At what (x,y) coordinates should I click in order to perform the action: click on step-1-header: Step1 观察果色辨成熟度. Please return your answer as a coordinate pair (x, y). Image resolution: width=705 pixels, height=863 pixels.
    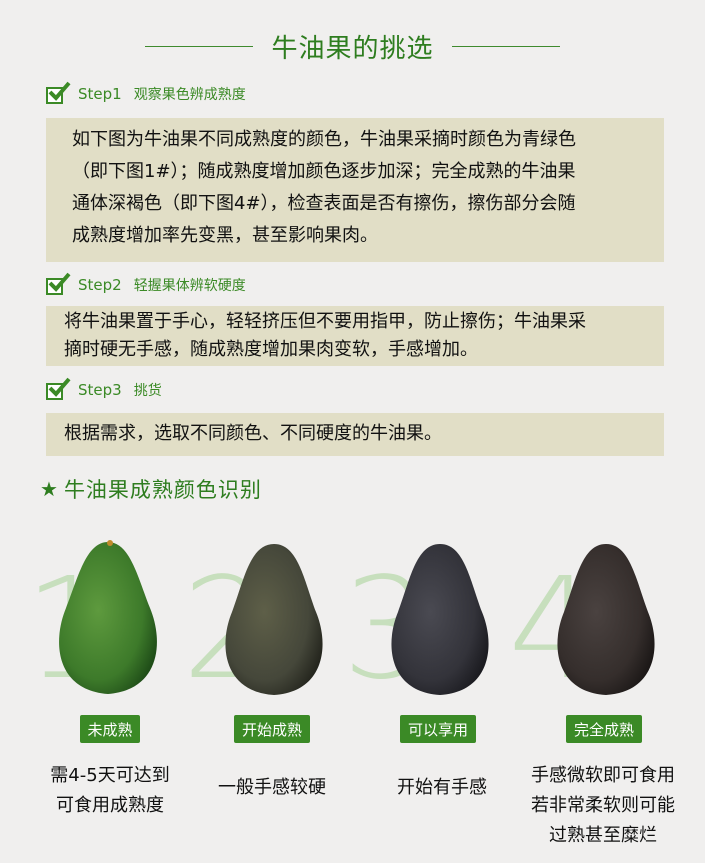
    Looking at the image, I should click on (146, 93).